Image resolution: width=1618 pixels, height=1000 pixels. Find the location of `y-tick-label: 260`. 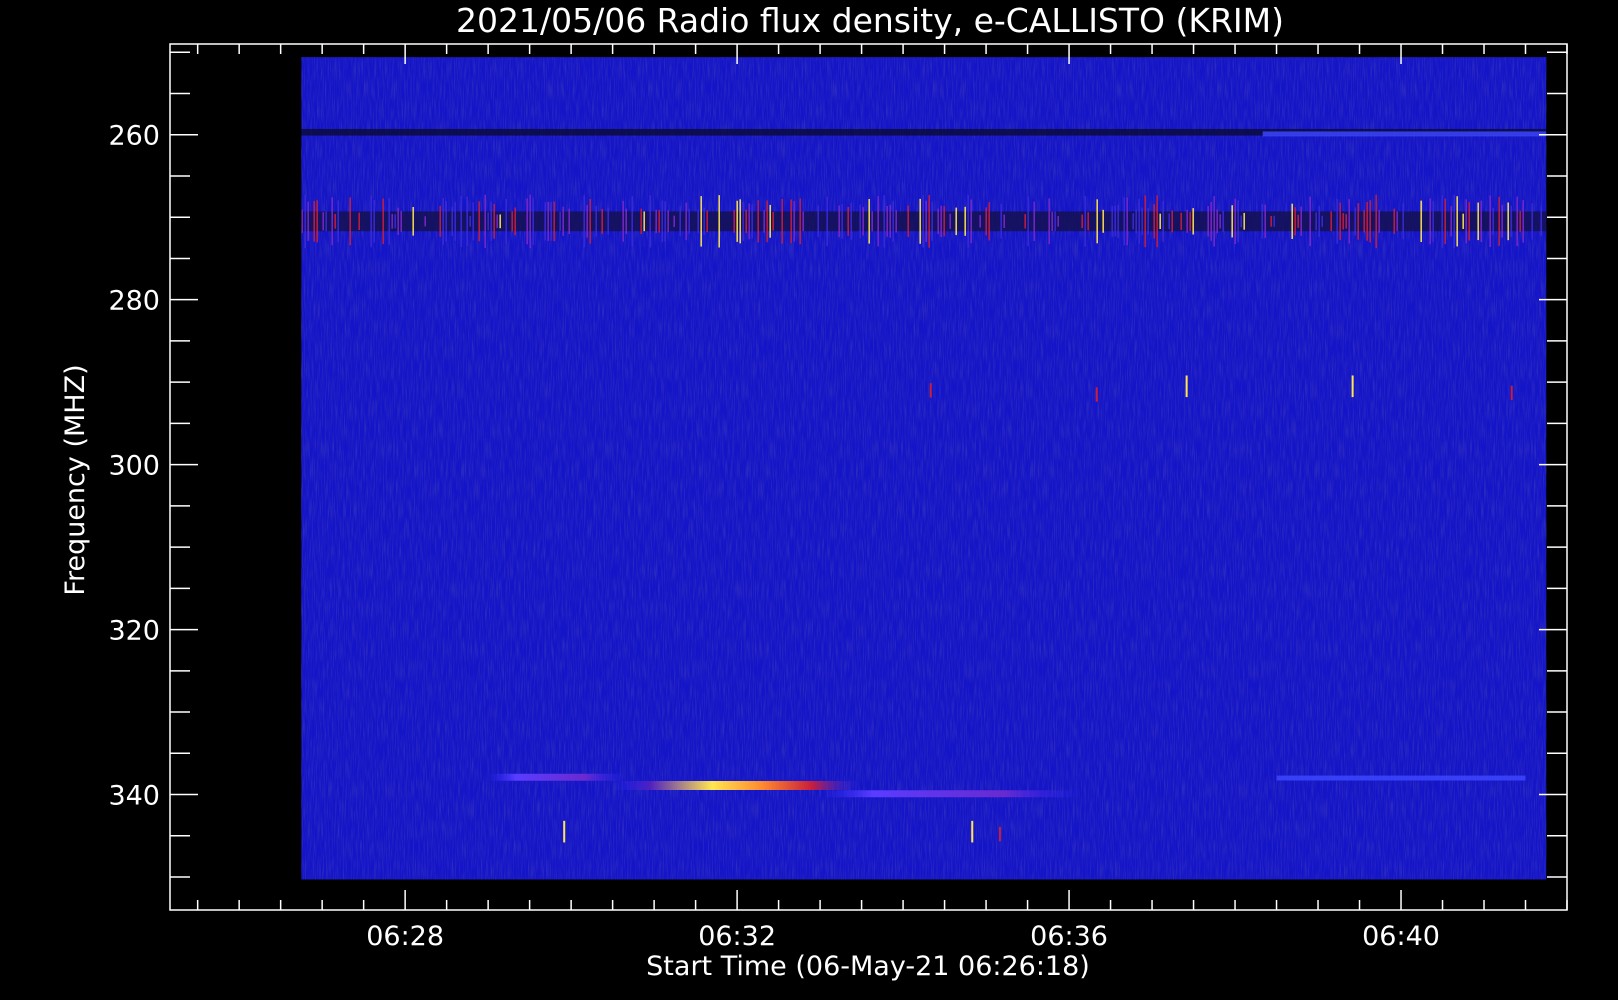

y-tick-label: 260 is located at coordinates (134, 136).